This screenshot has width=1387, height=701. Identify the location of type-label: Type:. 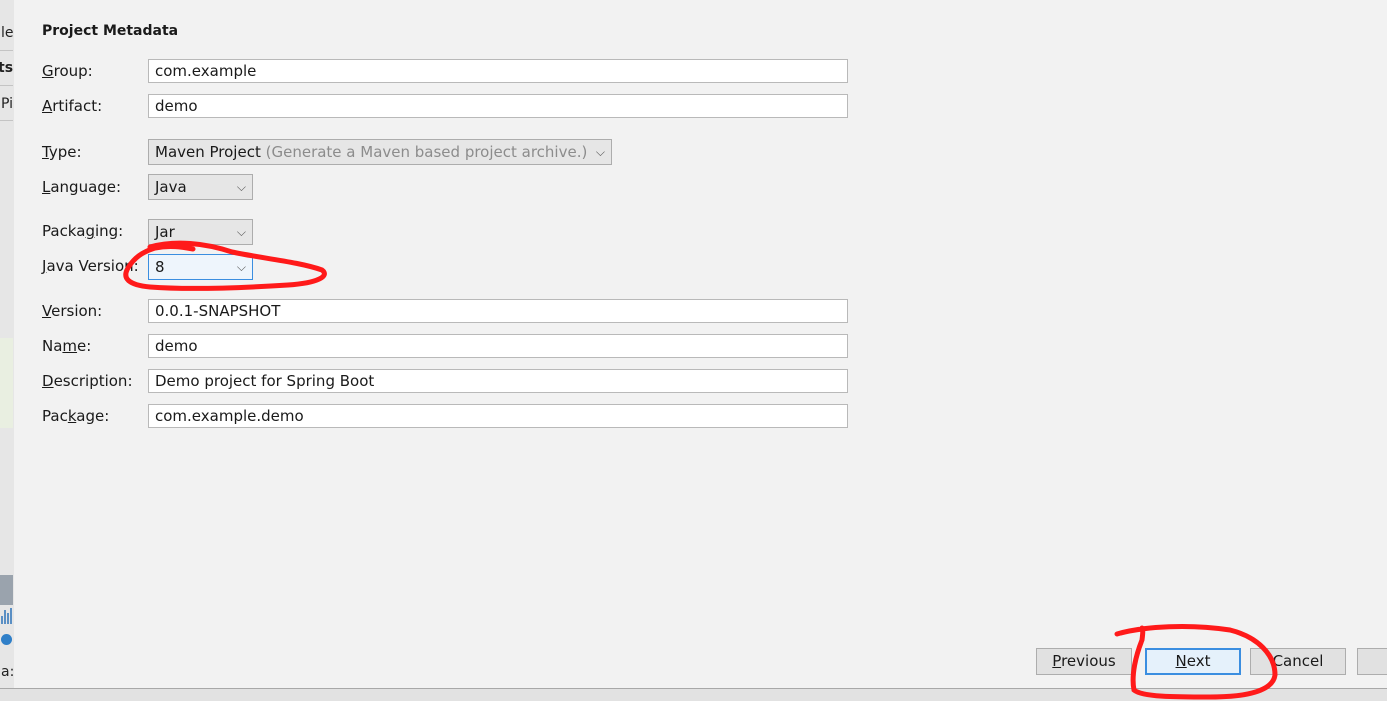
(62, 152).